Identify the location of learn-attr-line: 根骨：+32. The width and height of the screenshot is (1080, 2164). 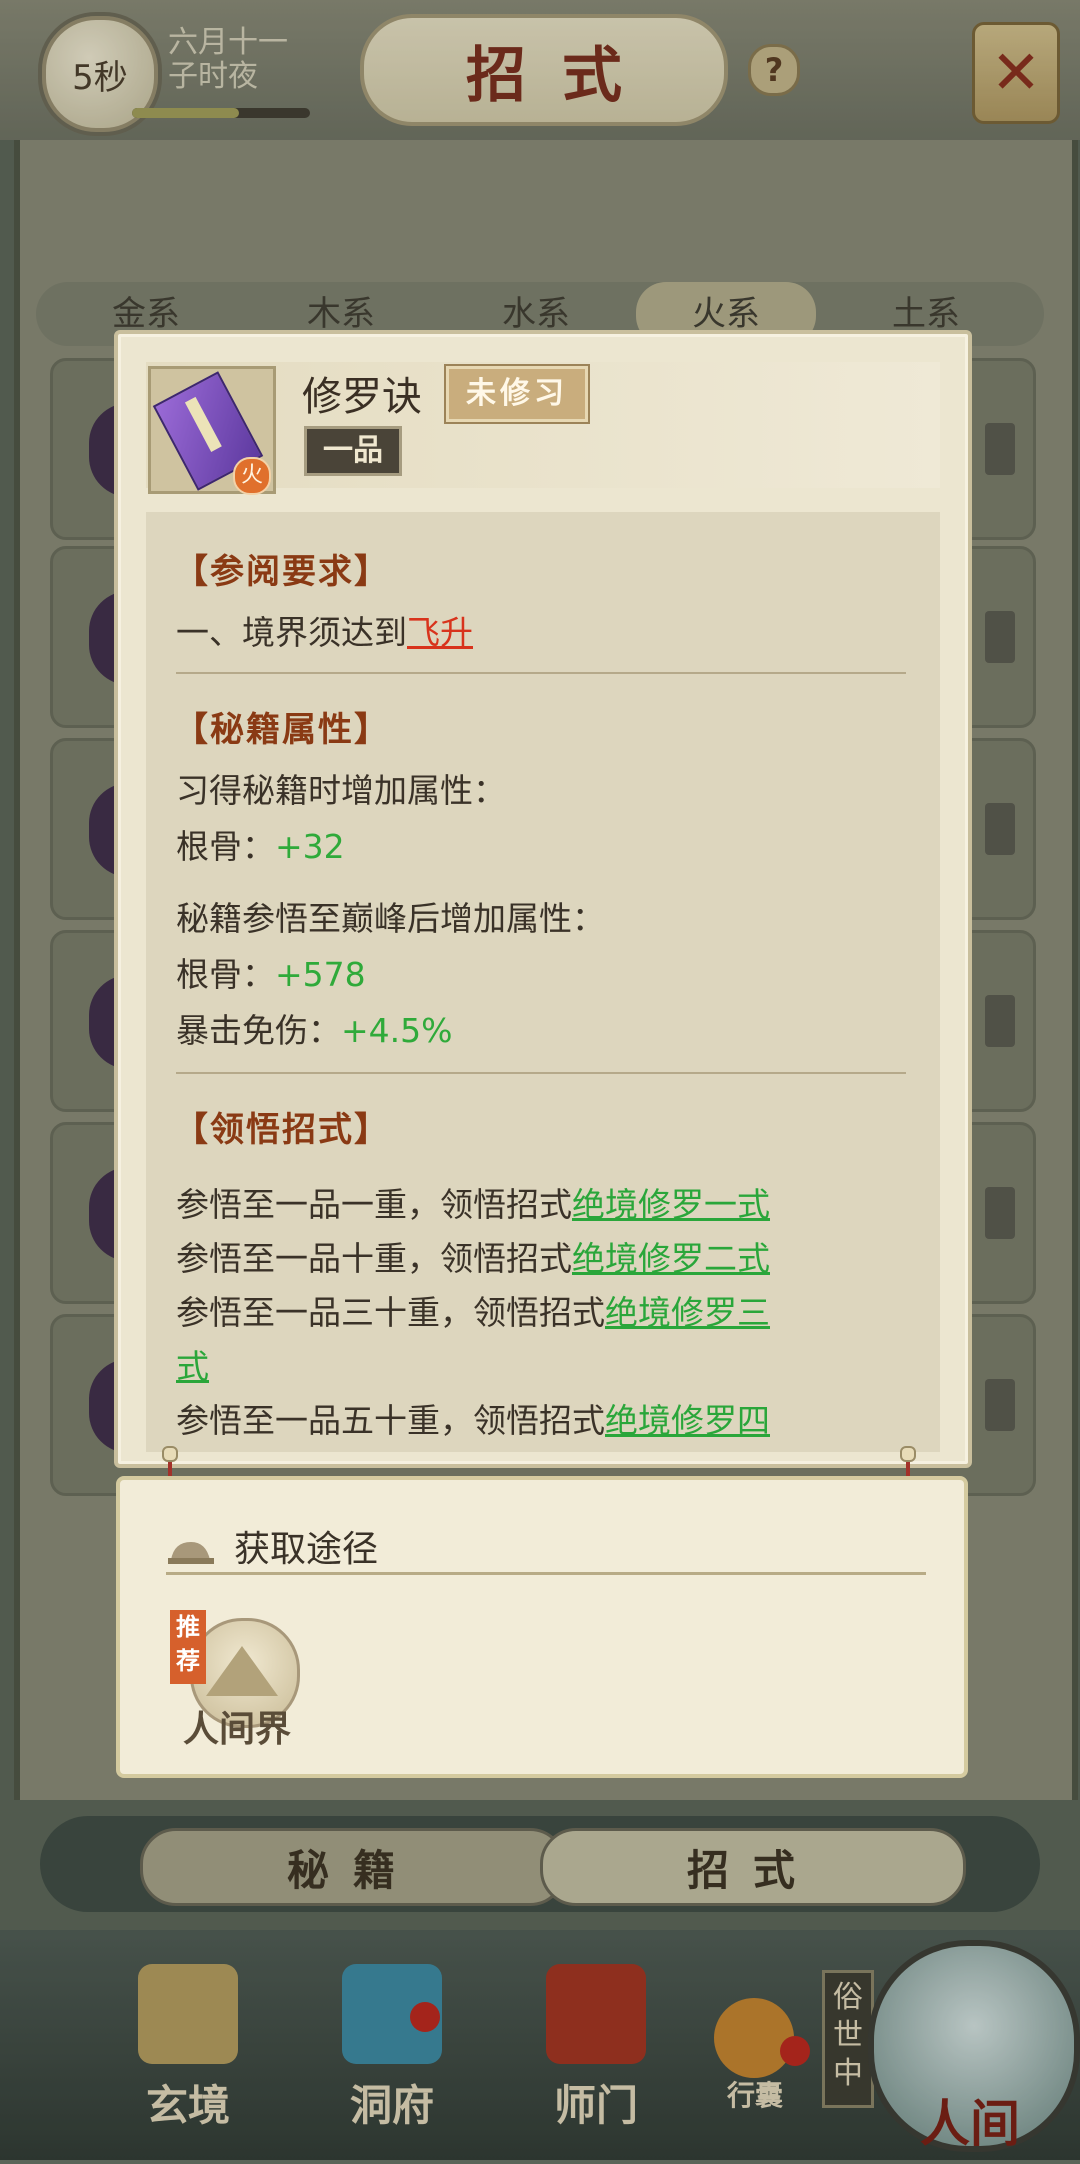
(260, 846).